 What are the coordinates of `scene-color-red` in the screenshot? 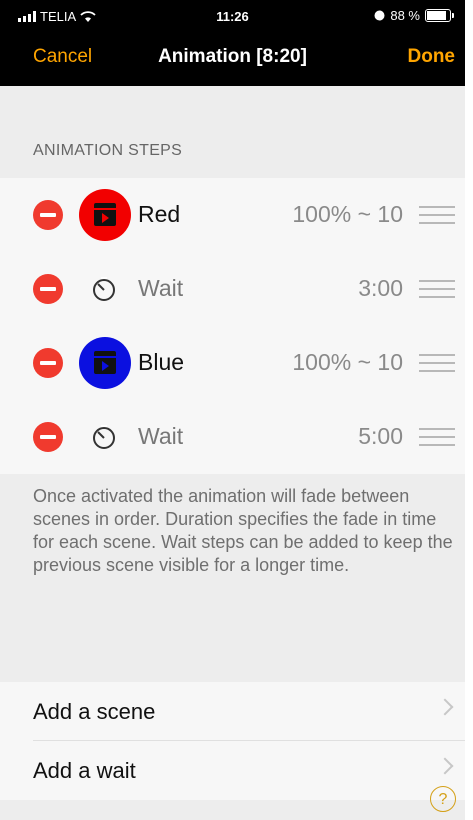 It's located at (105, 215).